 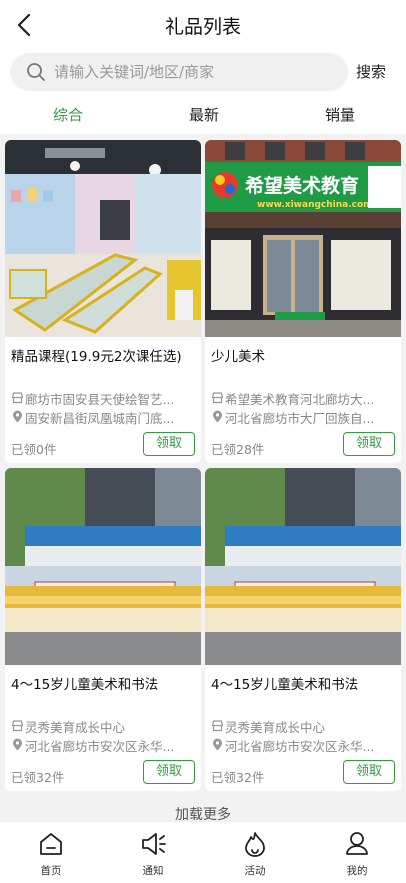 I want to click on received-count: 已领0件, so click(x=34, y=449).